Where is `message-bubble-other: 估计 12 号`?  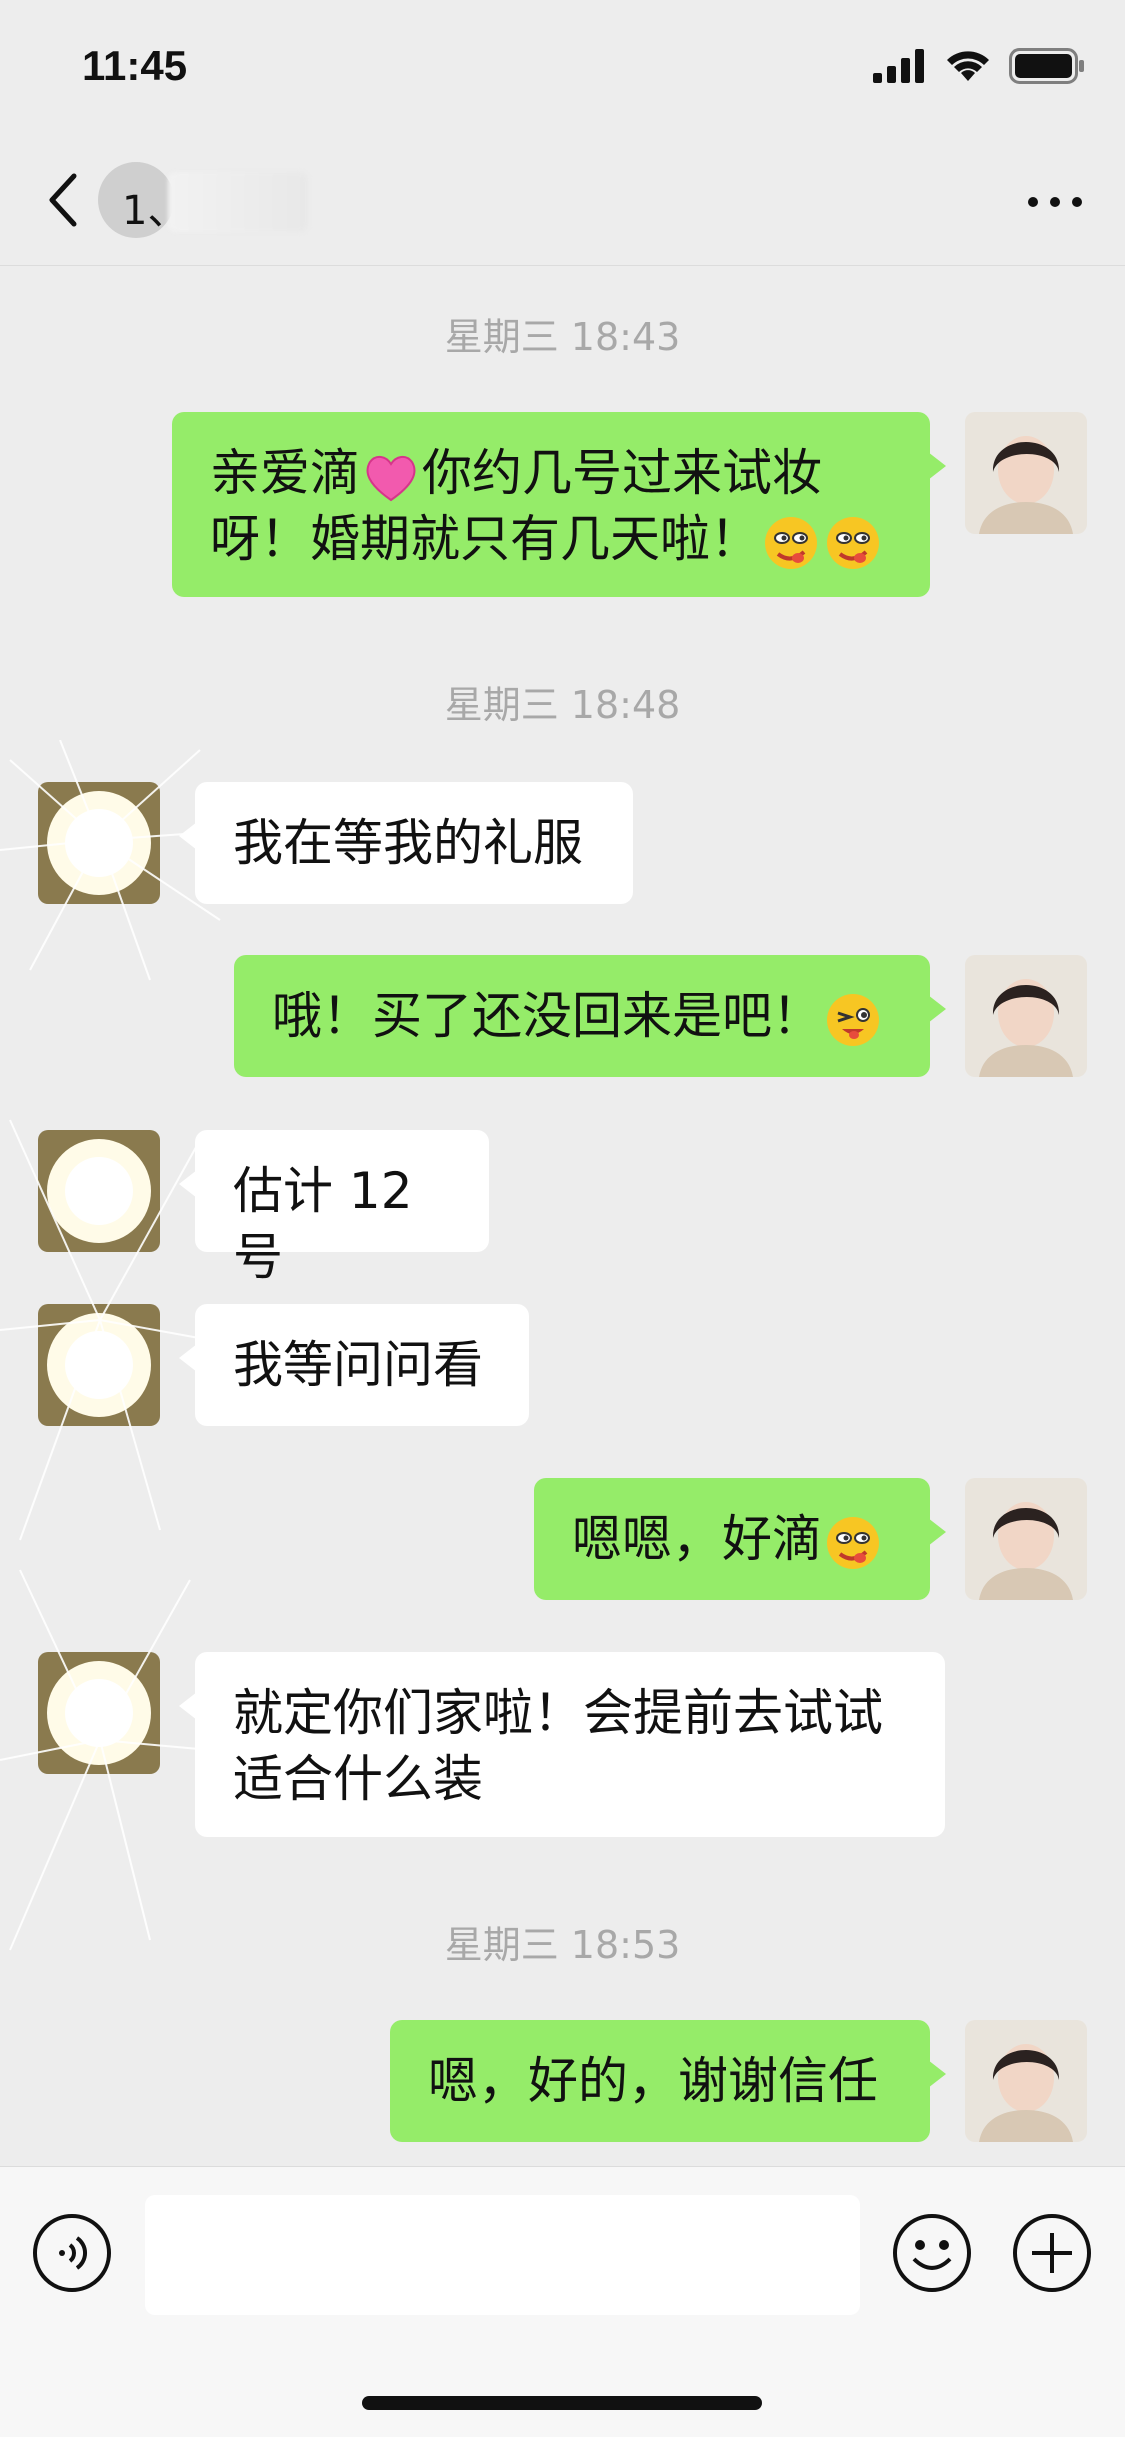
message-bubble-other: 估计 12 号 is located at coordinates (334, 1208).